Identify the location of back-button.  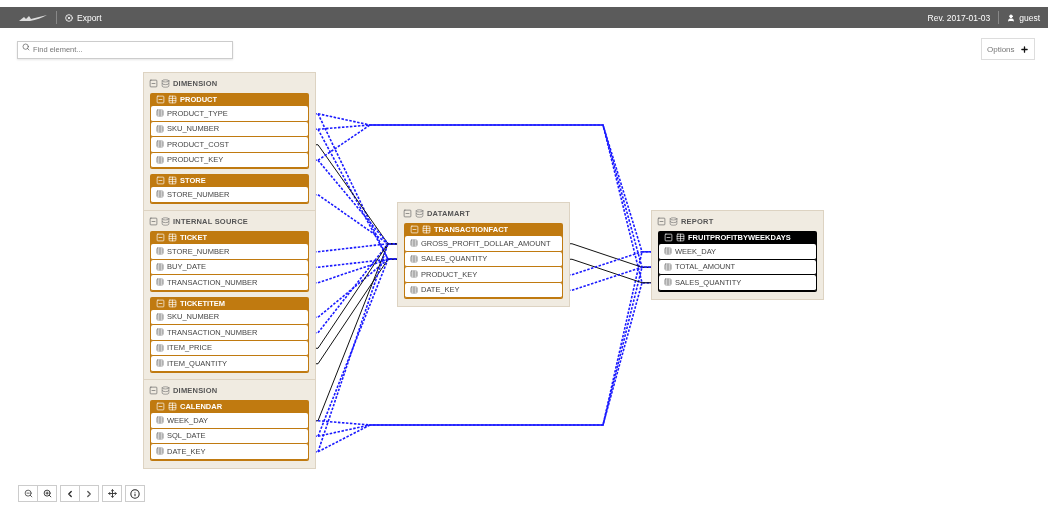
(70, 493).